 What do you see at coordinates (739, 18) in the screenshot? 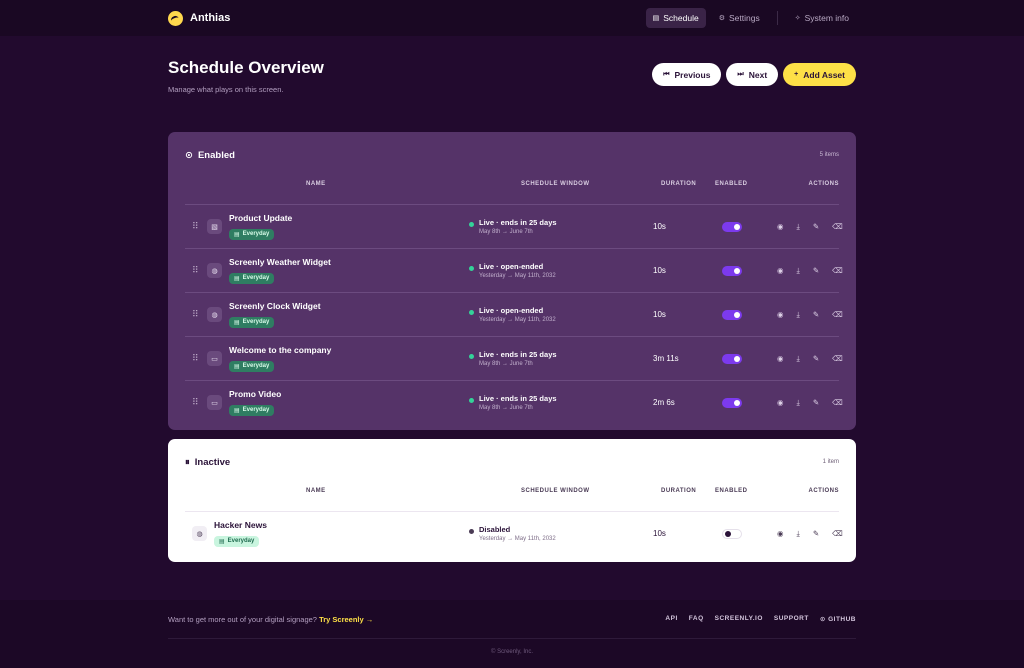
I see `nav-settings: ⚙ Settings` at bounding box center [739, 18].